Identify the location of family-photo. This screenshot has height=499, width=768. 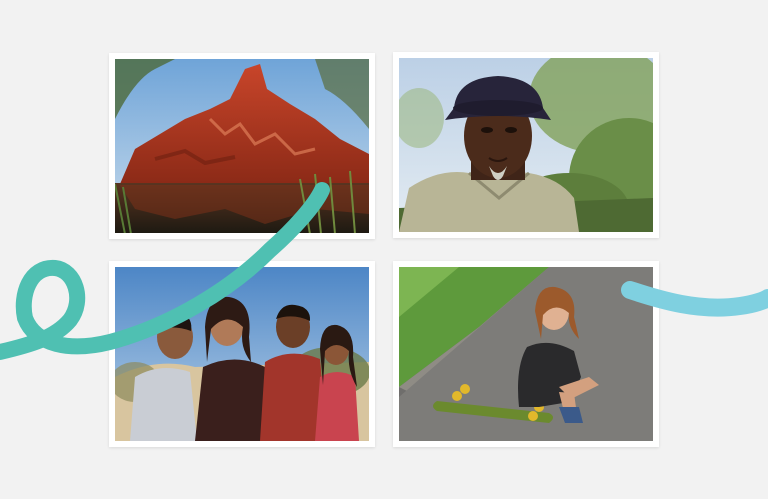
(242, 354).